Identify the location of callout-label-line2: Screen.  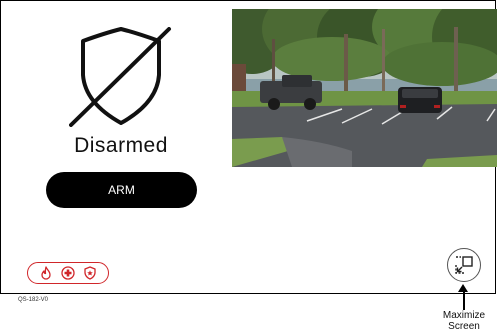
(464, 326).